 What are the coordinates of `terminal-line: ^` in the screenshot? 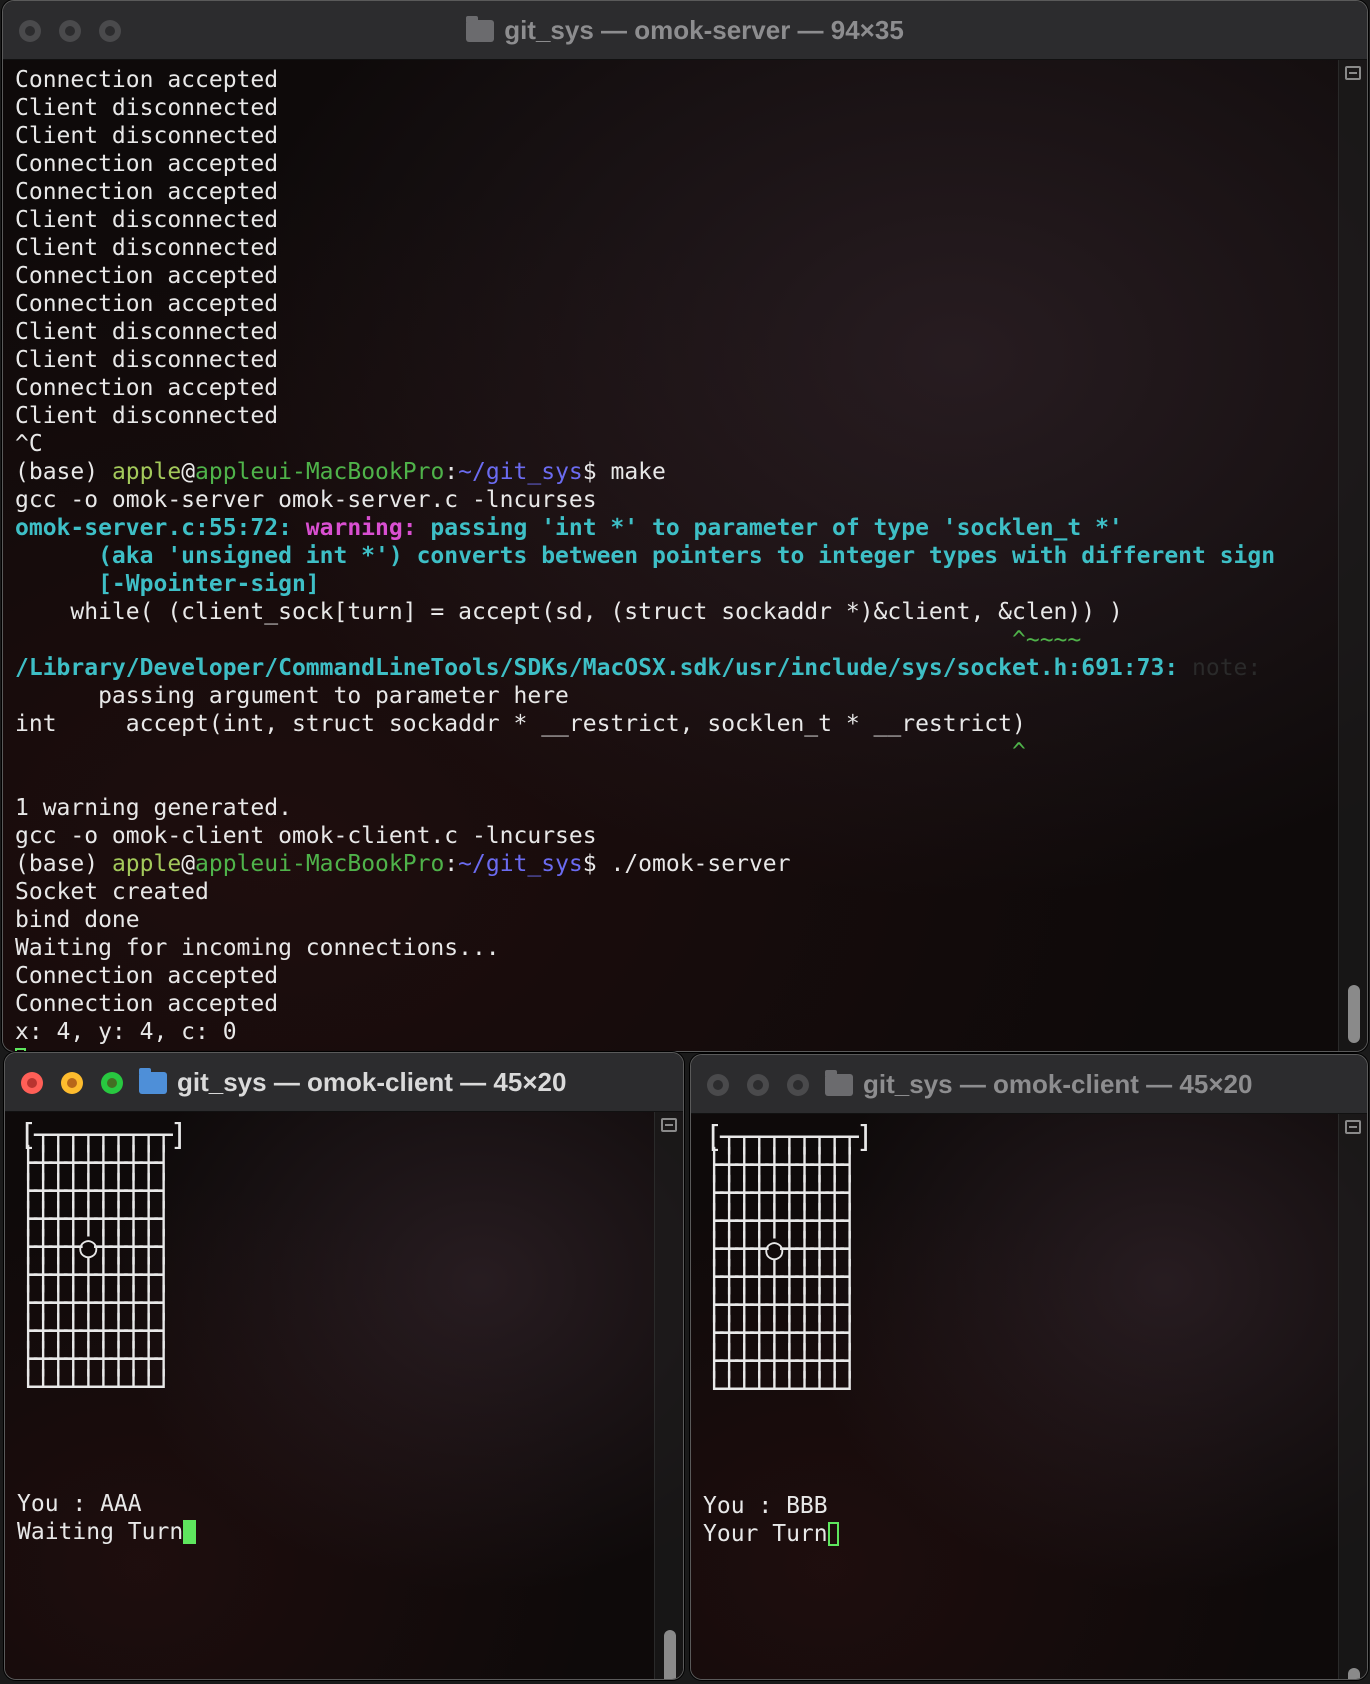 It's located at (645, 752).